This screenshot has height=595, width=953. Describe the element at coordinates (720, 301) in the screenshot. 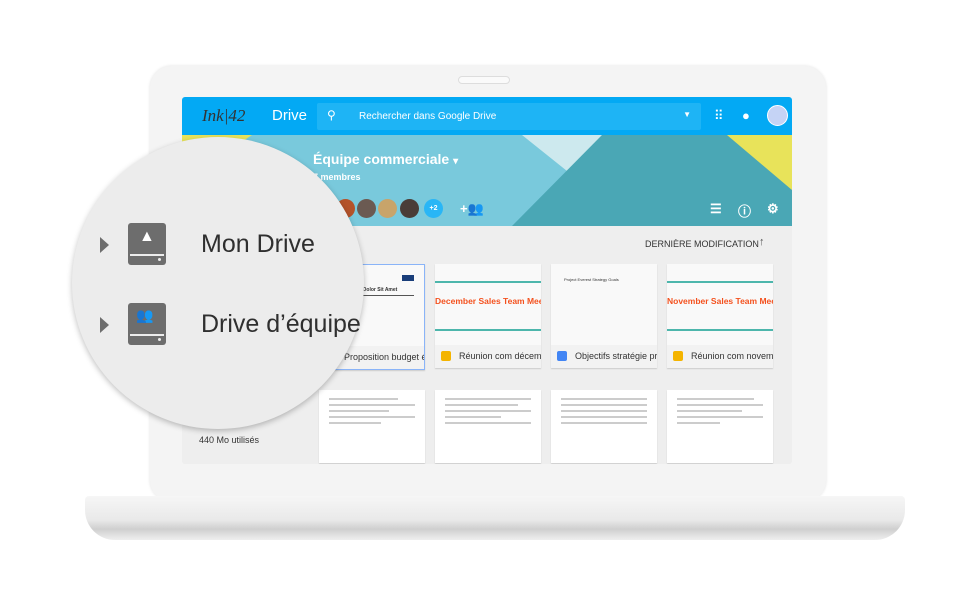

I see `thumb-title: November Sales Team Meeting` at that location.